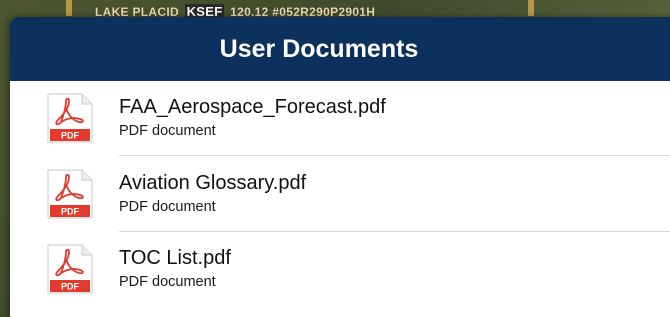 This screenshot has width=670, height=317. Describe the element at coordinates (235, 11) in the screenshot. I see `map-airport-label: LAKE PLACID KSEF 120.12 #052R290P2901H` at that location.